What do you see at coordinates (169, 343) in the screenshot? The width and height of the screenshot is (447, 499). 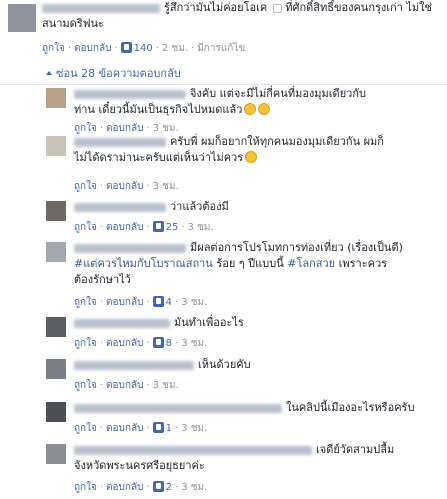 I see `like-count: 8` at bounding box center [169, 343].